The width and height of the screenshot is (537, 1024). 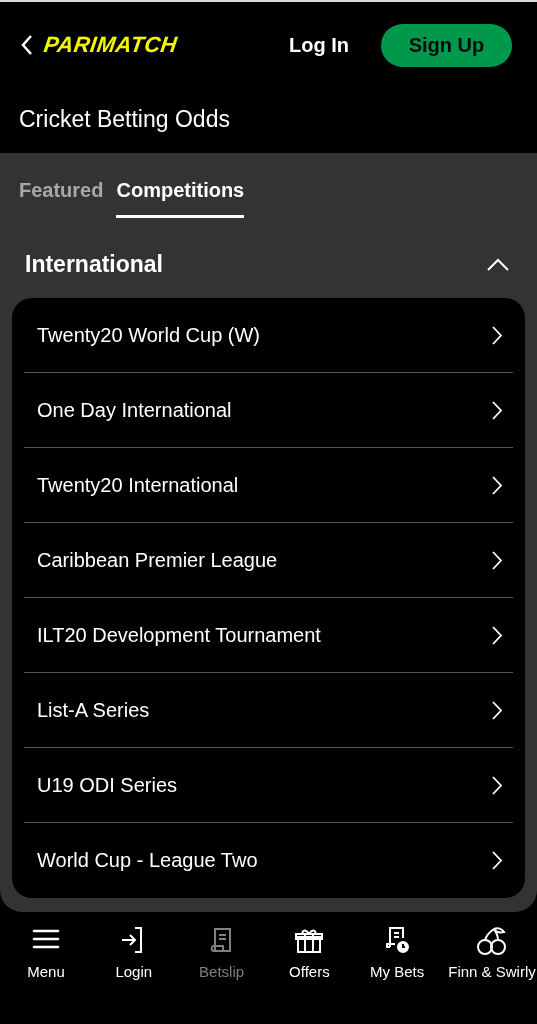 I want to click on competition-item: Caribbean Premier League, so click(x=268, y=560).